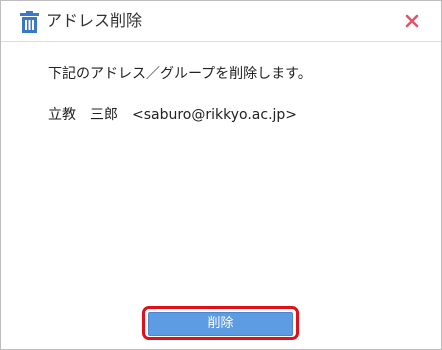 Image resolution: width=442 pixels, height=350 pixels. I want to click on recipient-entry: 立教 三郎 <saburo@rikkyo.ac.jp>, so click(172, 115).